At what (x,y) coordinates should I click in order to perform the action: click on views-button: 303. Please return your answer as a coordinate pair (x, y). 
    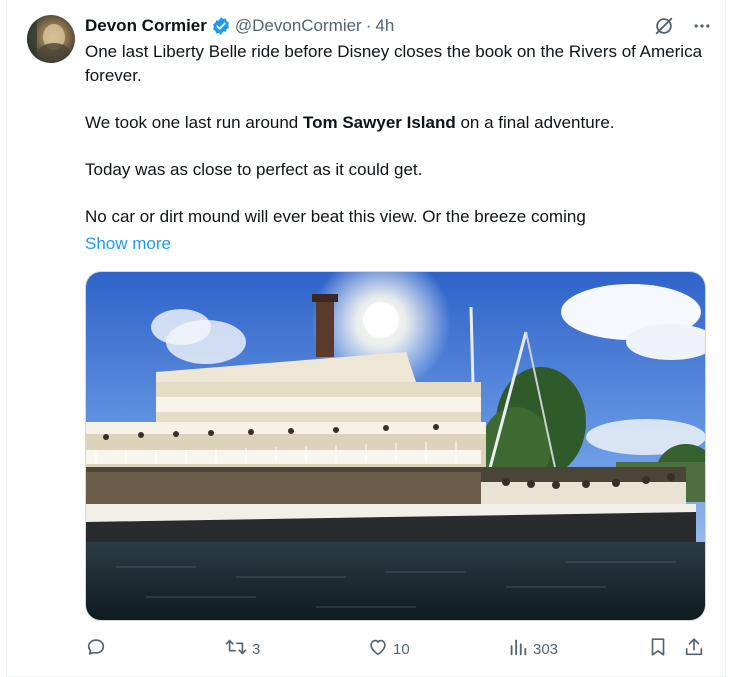
    Looking at the image, I should click on (532, 649).